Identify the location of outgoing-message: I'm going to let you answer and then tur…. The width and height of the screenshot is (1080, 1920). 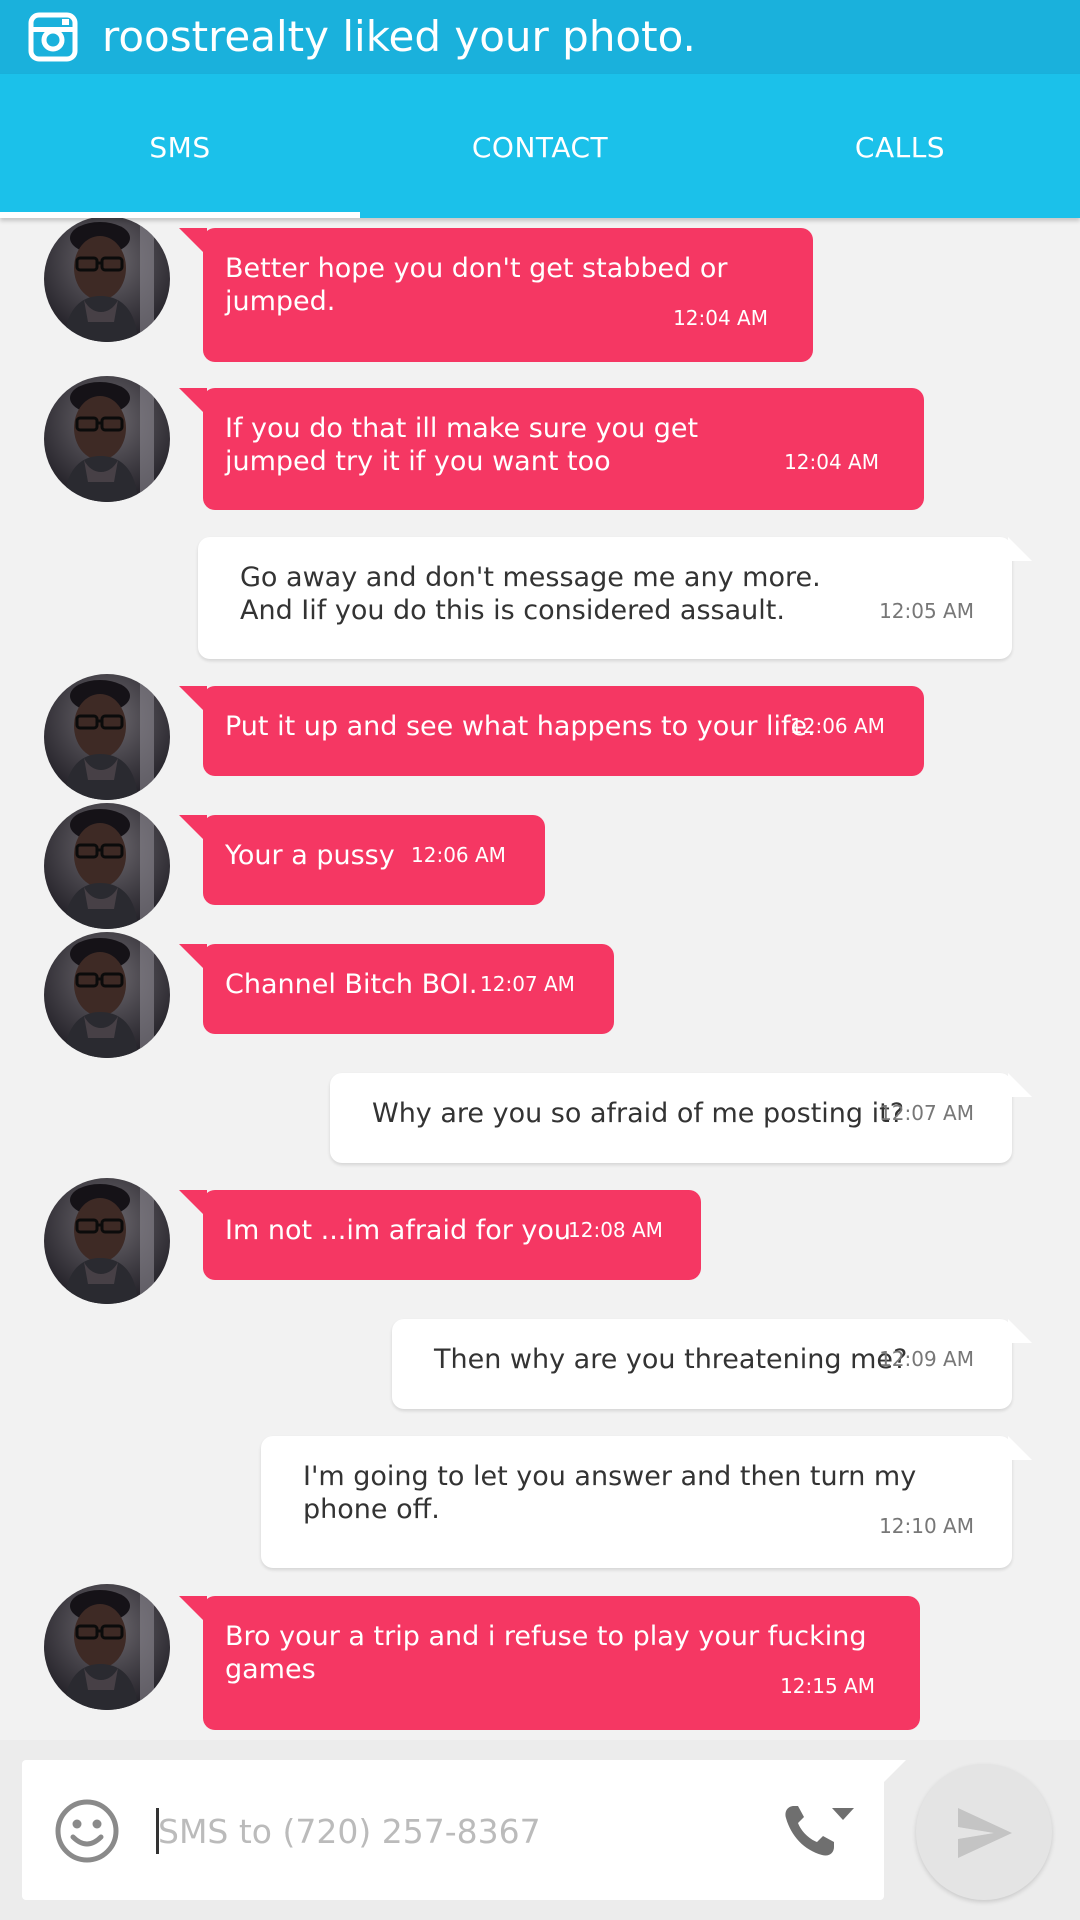
(646, 1502).